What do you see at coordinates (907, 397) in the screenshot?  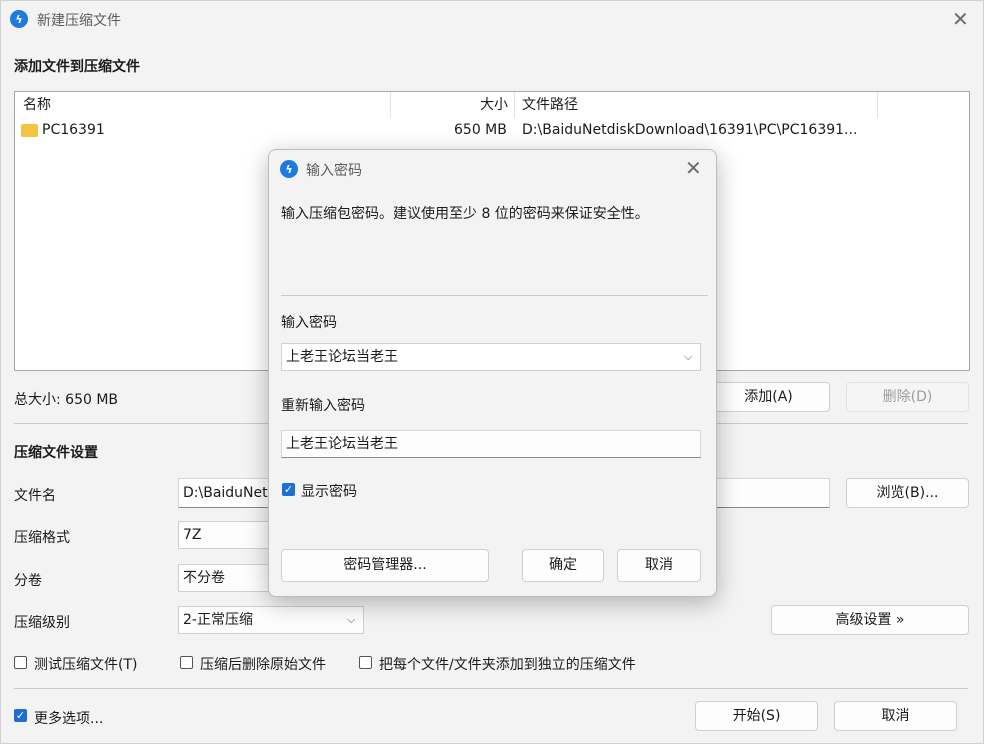 I see `delete-button: 删除(D)` at bounding box center [907, 397].